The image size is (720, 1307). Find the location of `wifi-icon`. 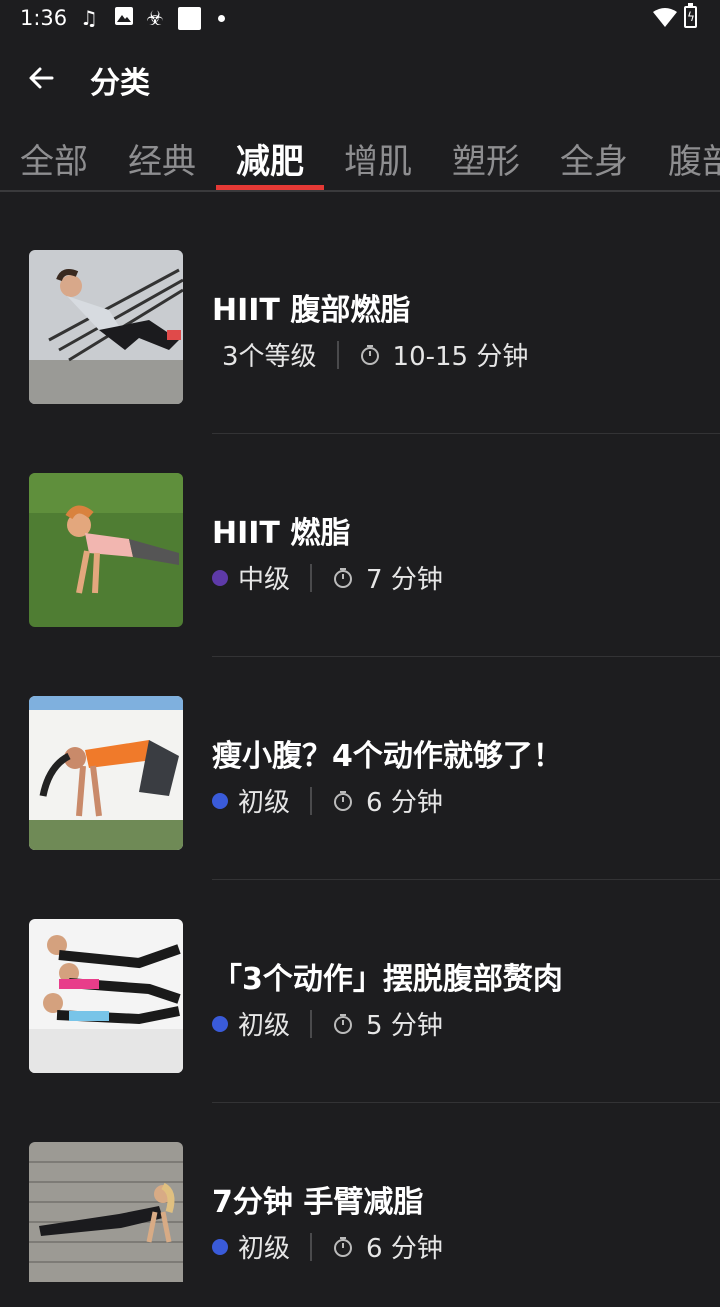

wifi-icon is located at coordinates (665, 20).